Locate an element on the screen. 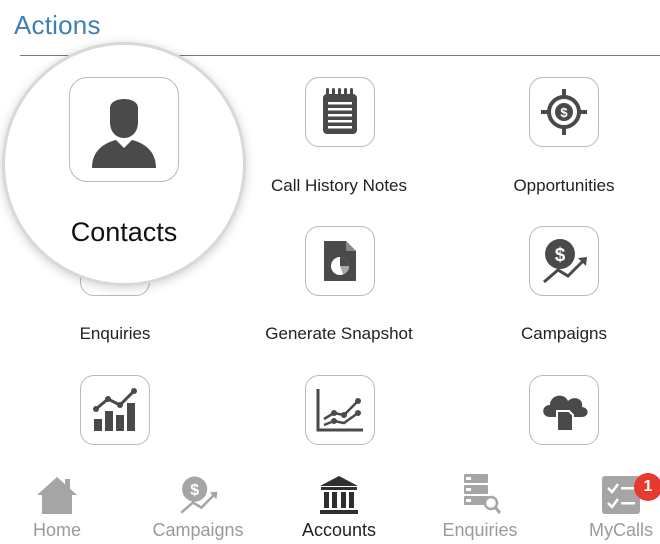 This screenshot has width=660, height=544. bar-chart-icon is located at coordinates (115, 409).